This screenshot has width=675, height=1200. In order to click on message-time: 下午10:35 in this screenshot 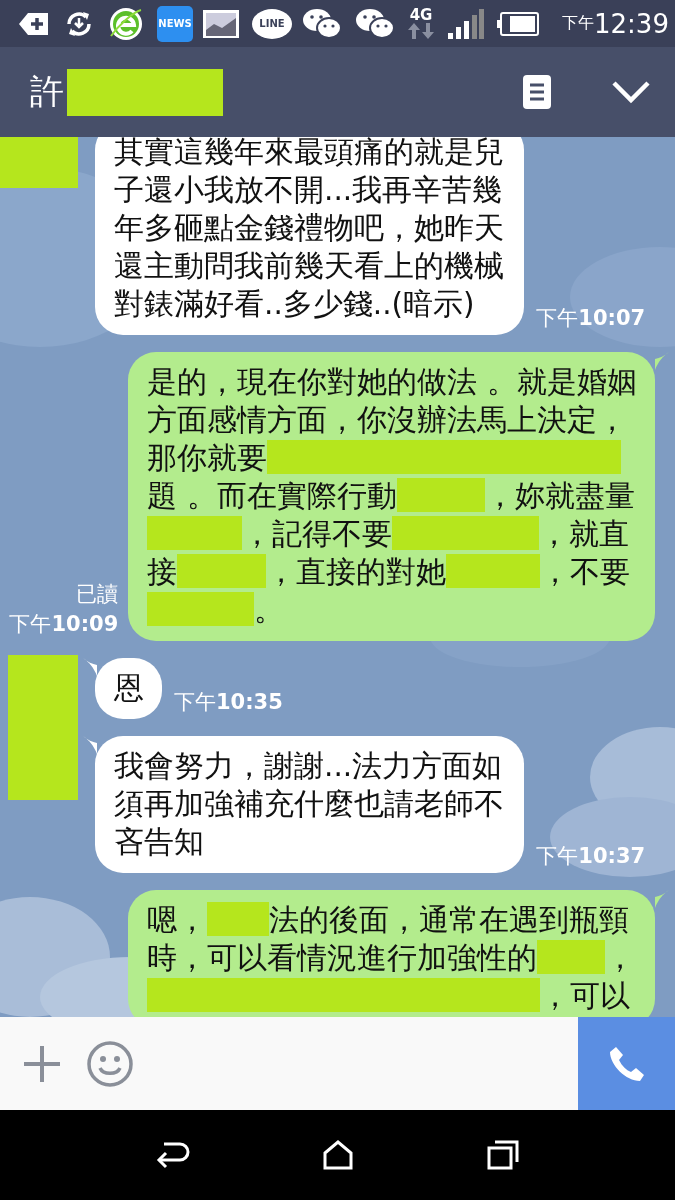, I will do `click(228, 702)`.